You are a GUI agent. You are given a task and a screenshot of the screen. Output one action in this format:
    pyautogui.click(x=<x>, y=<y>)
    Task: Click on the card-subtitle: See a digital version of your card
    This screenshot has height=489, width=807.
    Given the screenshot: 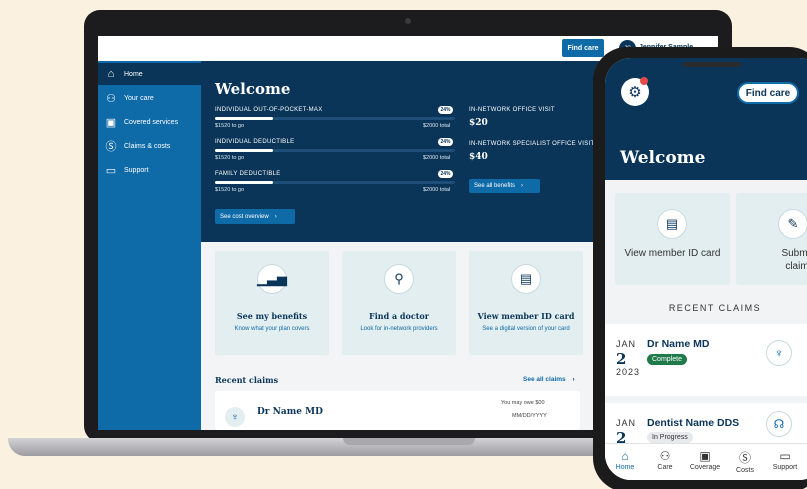 What is the action you would take?
    pyautogui.click(x=526, y=329)
    